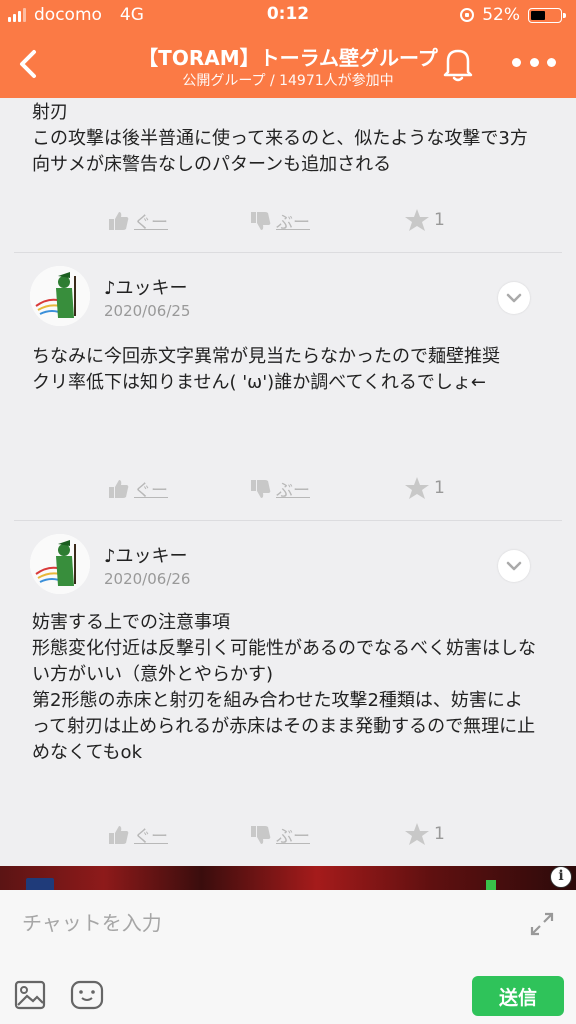  What do you see at coordinates (518, 996) in the screenshot?
I see `send-button: 送信` at bounding box center [518, 996].